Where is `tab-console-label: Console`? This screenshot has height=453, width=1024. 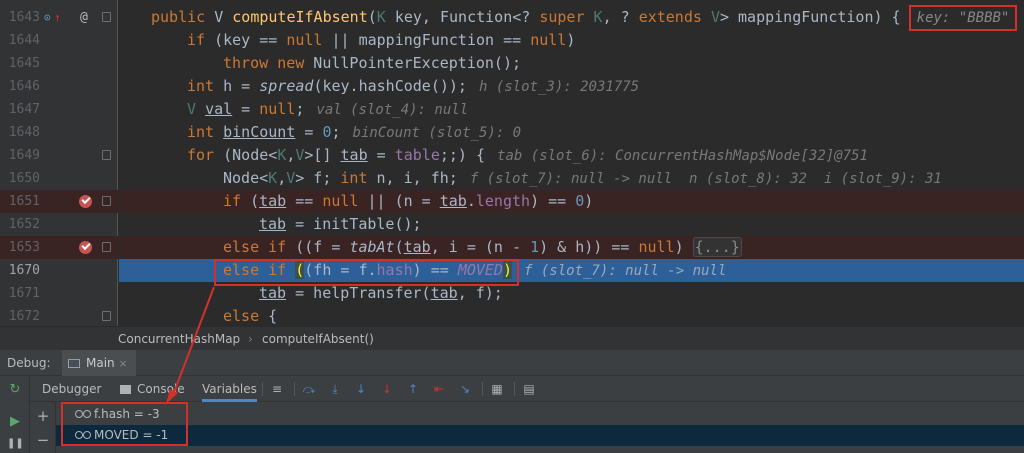 tab-console-label: Console is located at coordinates (161, 389).